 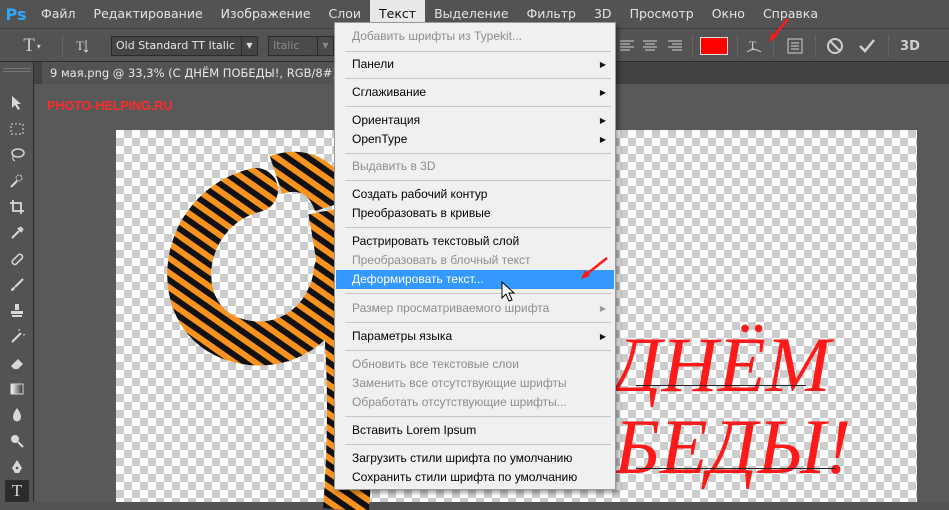 I want to click on blur-tool-icon, so click(x=17, y=415).